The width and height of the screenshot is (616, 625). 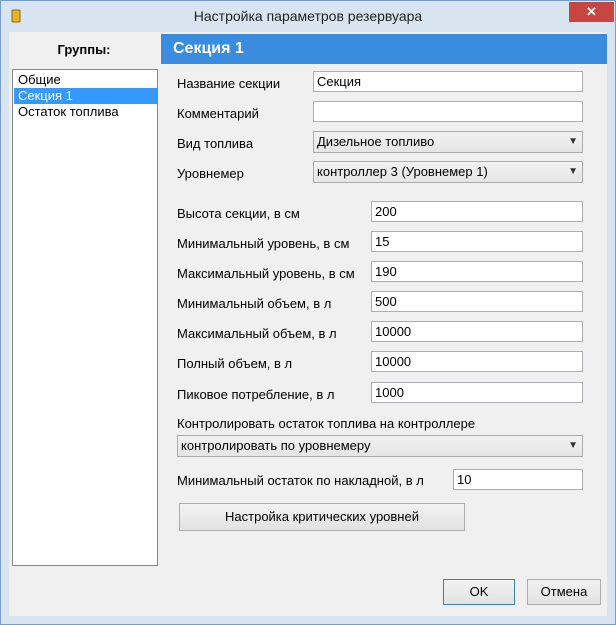 I want to click on level-gauge-value: контроллер 3 (Уровнемер 1), so click(x=402, y=171).